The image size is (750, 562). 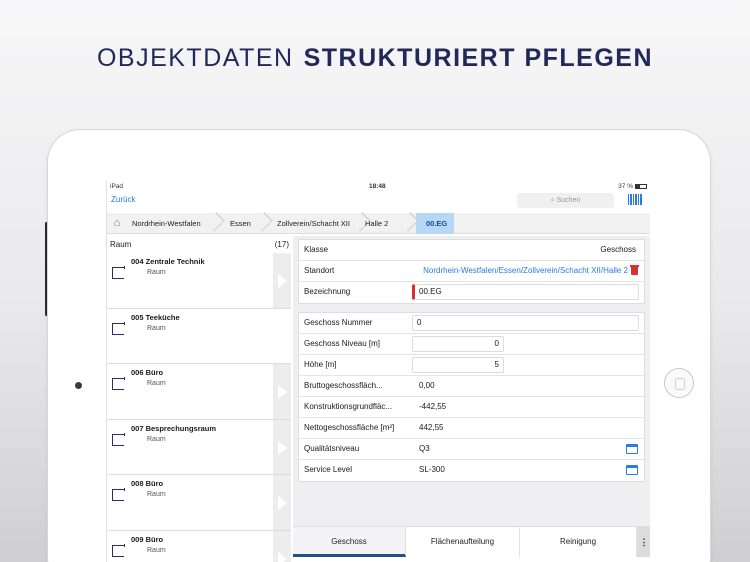 I want to click on list-item: 005 Teeküche Raum, so click(x=199, y=336).